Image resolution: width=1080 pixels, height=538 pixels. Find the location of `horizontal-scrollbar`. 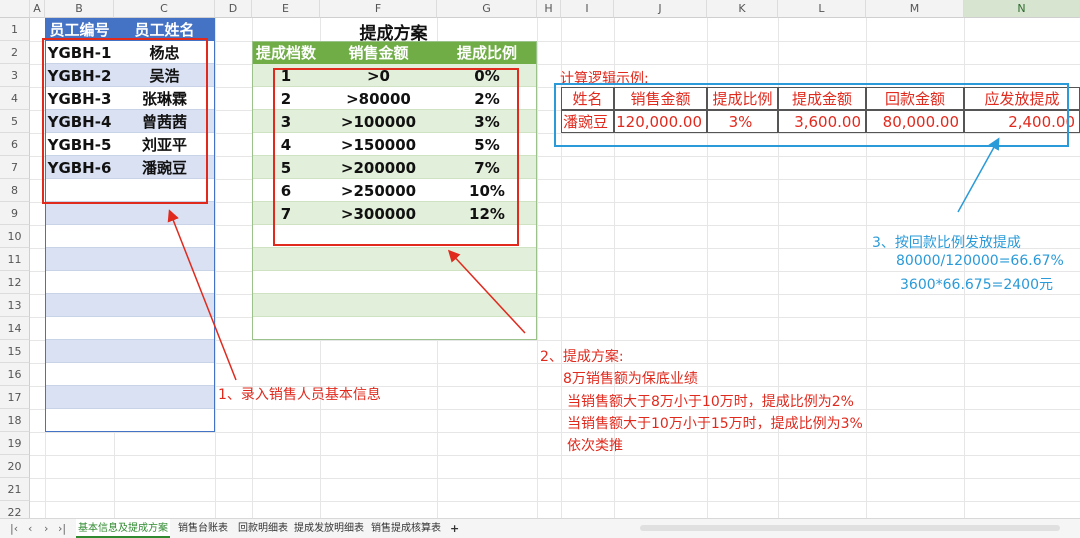

horizontal-scrollbar is located at coordinates (850, 528).